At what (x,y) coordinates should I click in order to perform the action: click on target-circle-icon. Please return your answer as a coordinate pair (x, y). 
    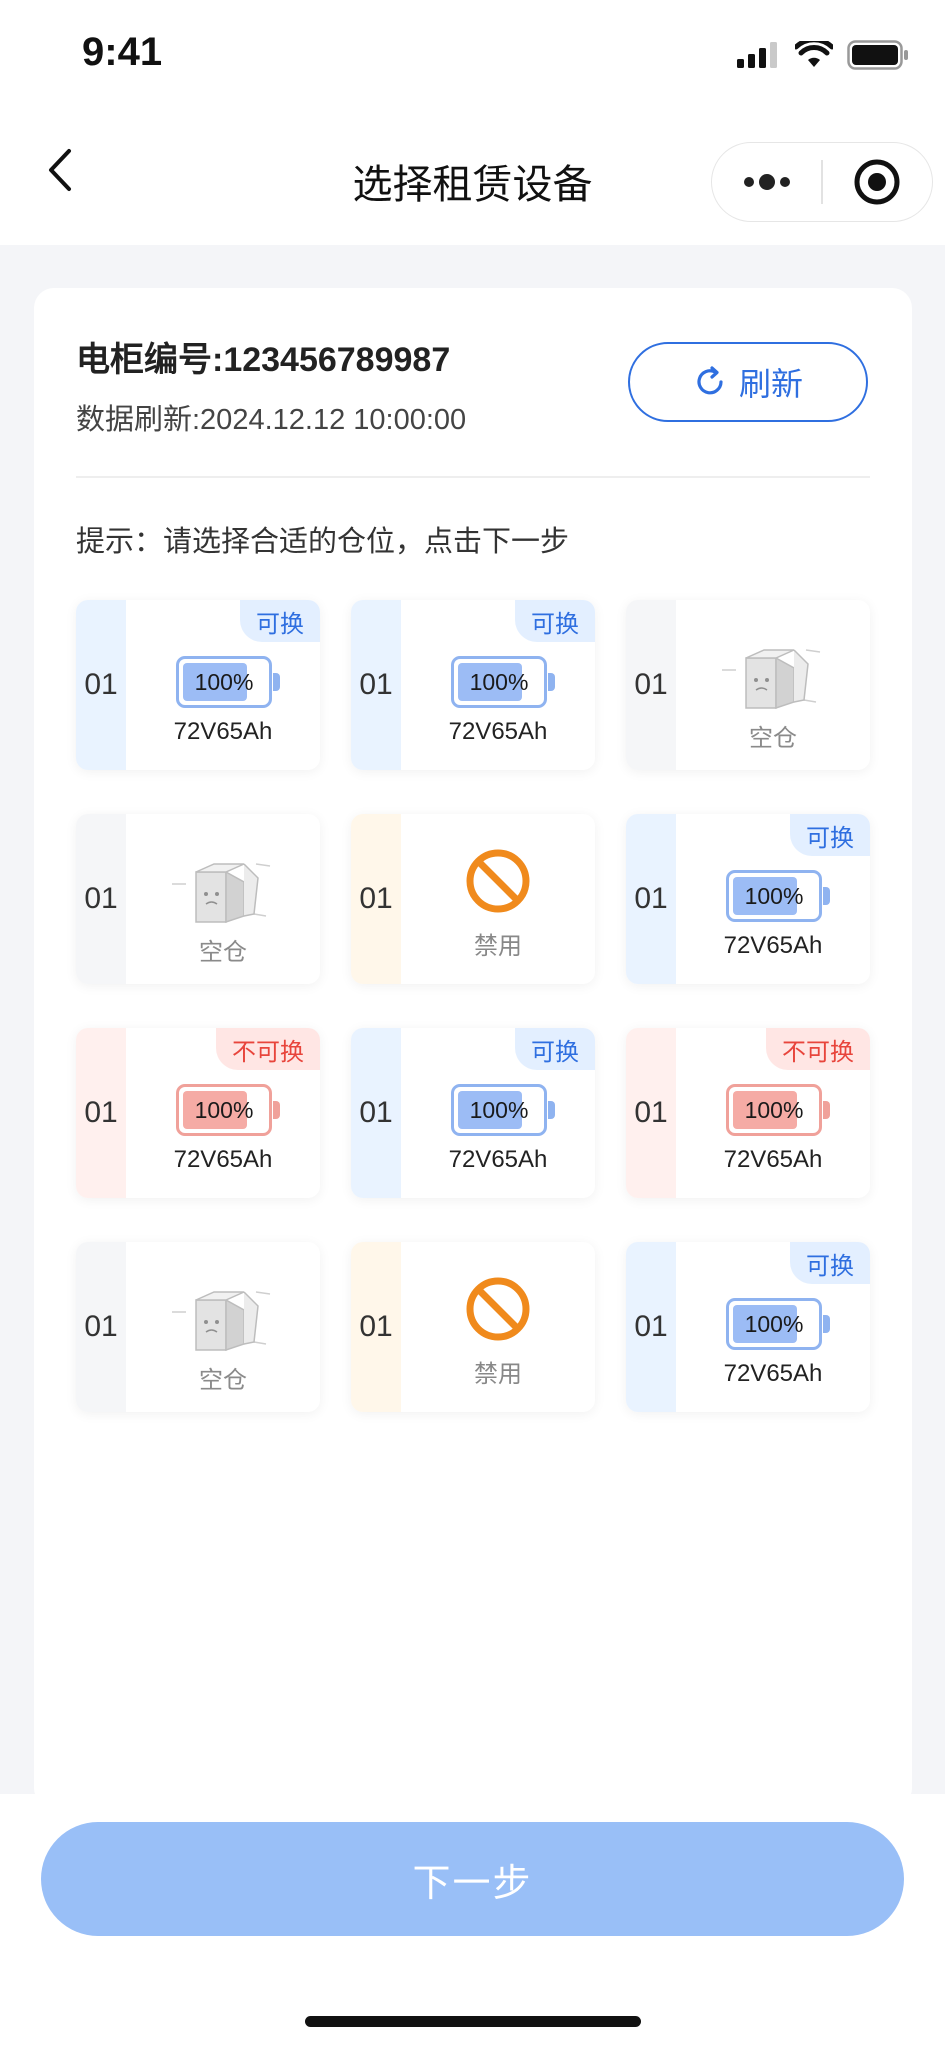
    Looking at the image, I should click on (877, 182).